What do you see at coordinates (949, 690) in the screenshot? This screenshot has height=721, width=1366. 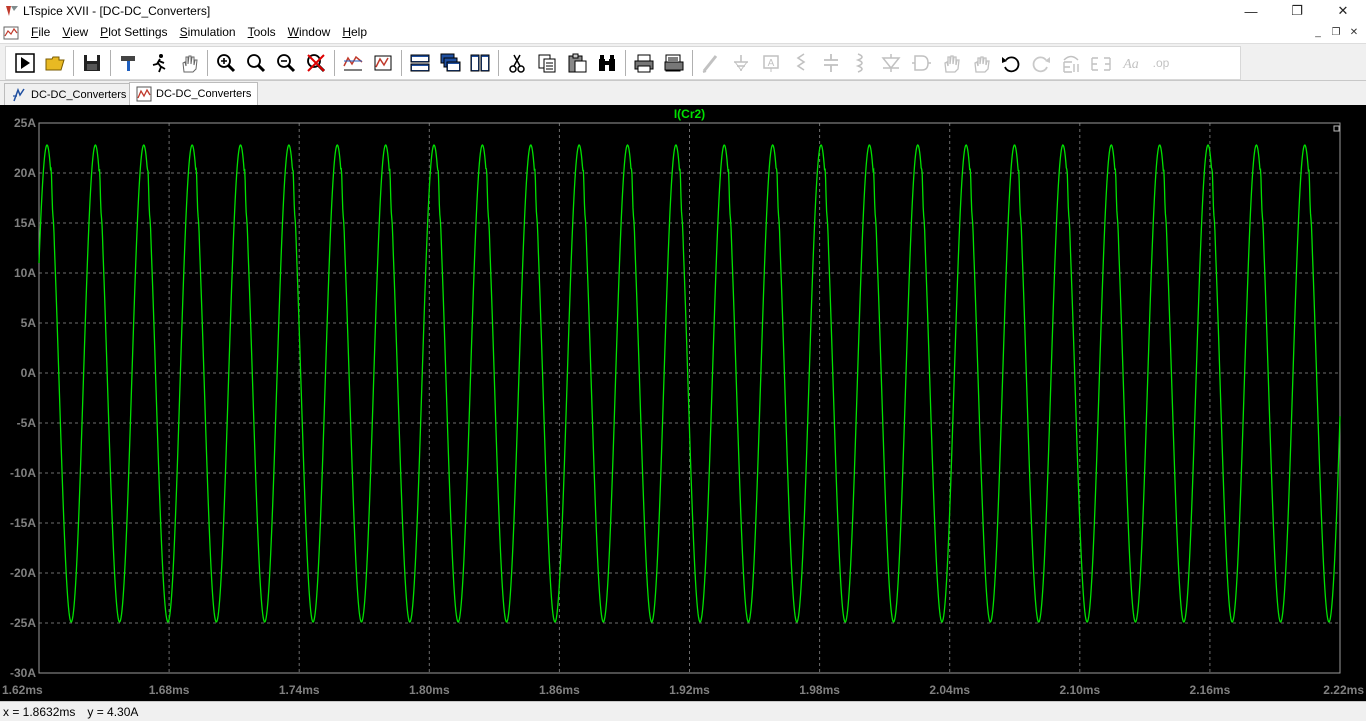 I see `x-tick-label: 2.04ms` at bounding box center [949, 690].